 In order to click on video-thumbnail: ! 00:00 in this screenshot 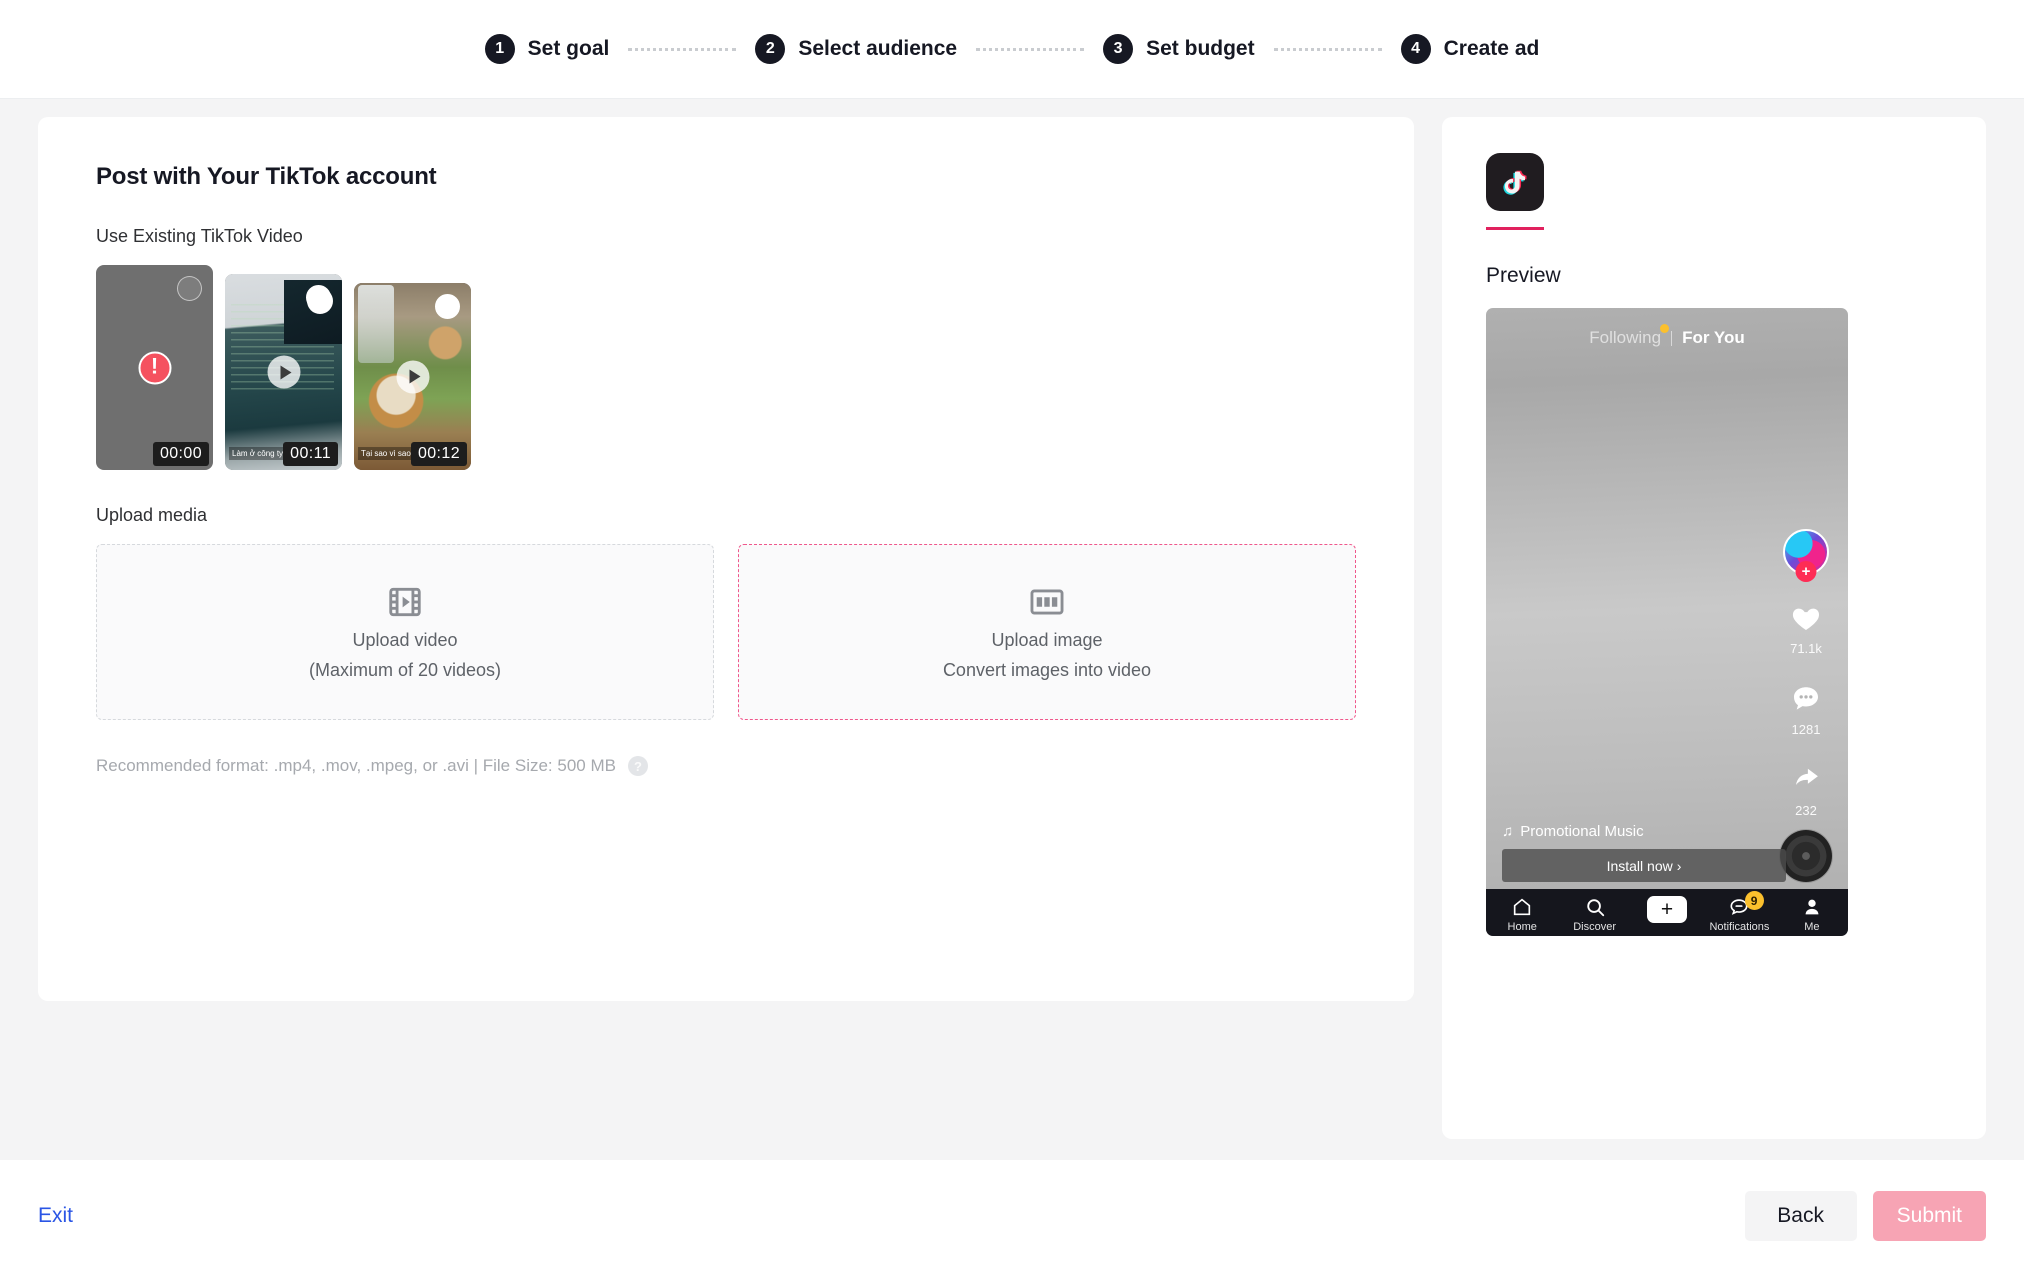, I will do `click(154, 367)`.